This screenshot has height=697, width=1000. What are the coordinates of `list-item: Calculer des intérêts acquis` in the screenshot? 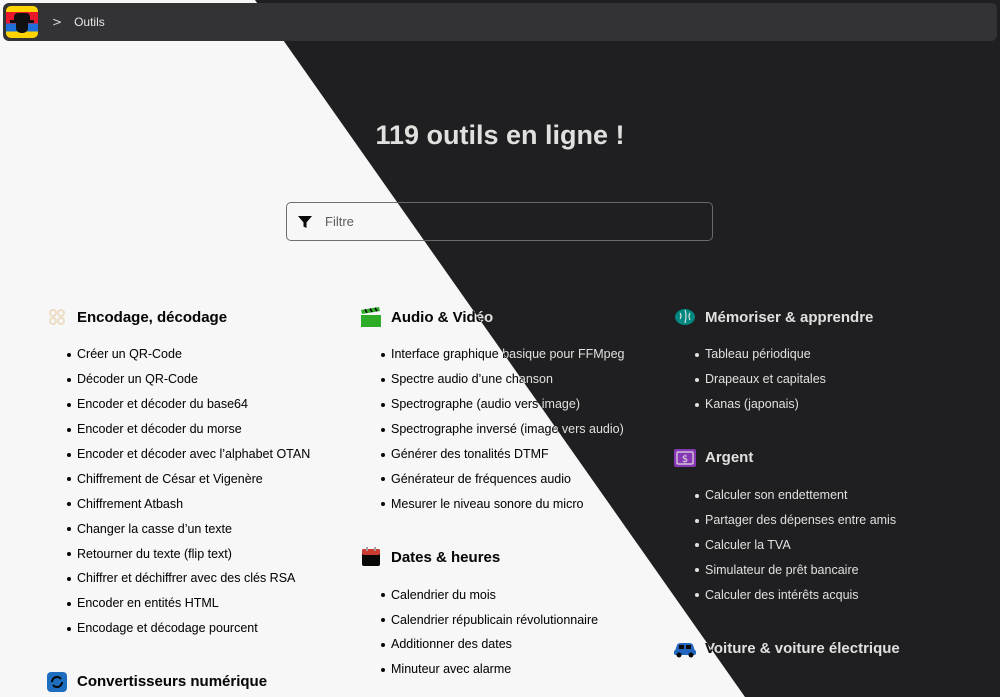 It's located at (822, 594).